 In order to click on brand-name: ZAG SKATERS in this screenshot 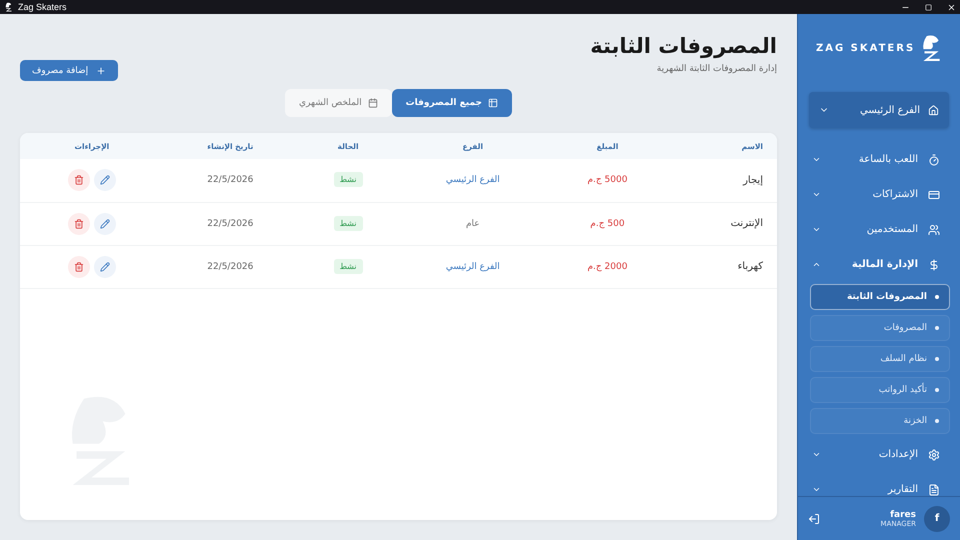, I will do `click(866, 48)`.